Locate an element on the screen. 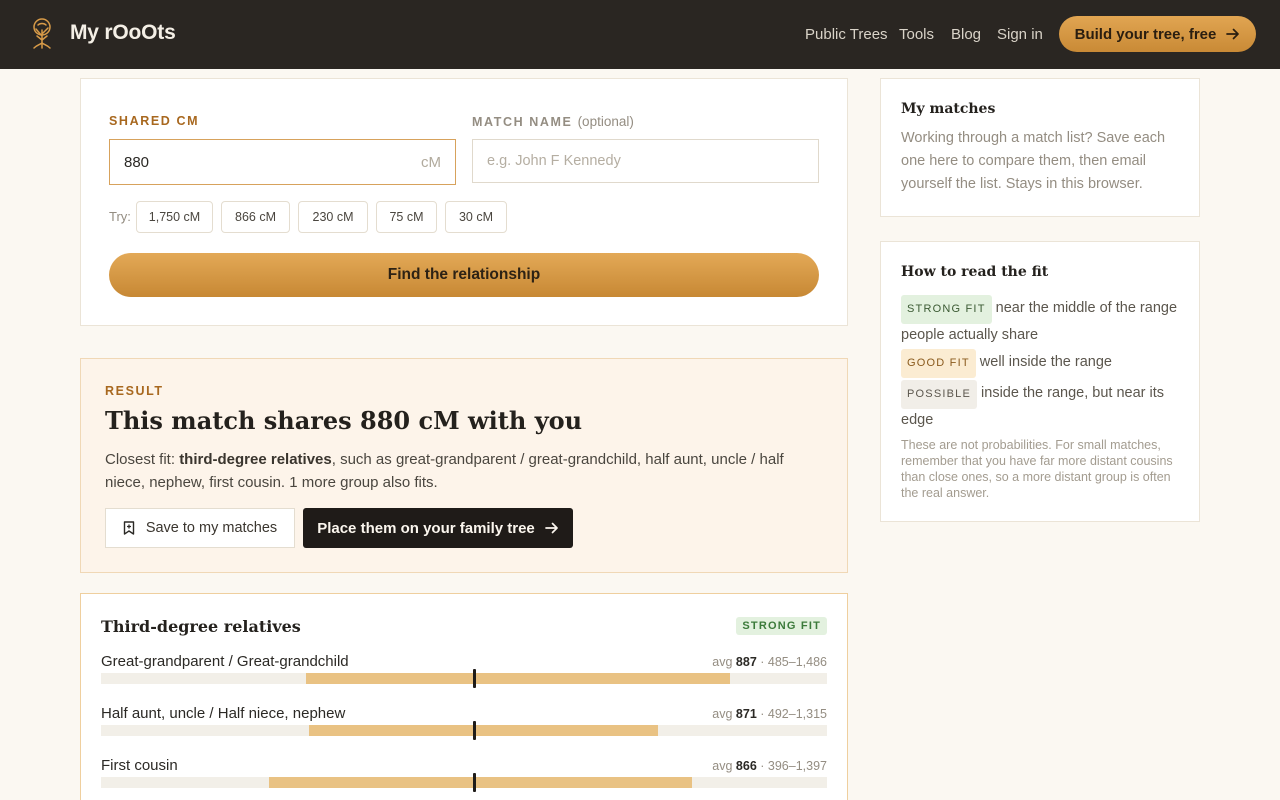  match-name-label-text: MATCH NAME is located at coordinates (522, 122).